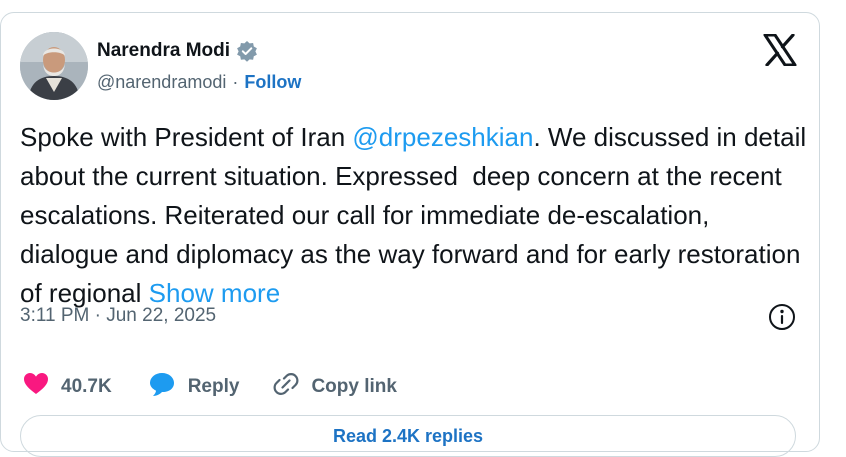  What do you see at coordinates (286, 387) in the screenshot?
I see `link-icon` at bounding box center [286, 387].